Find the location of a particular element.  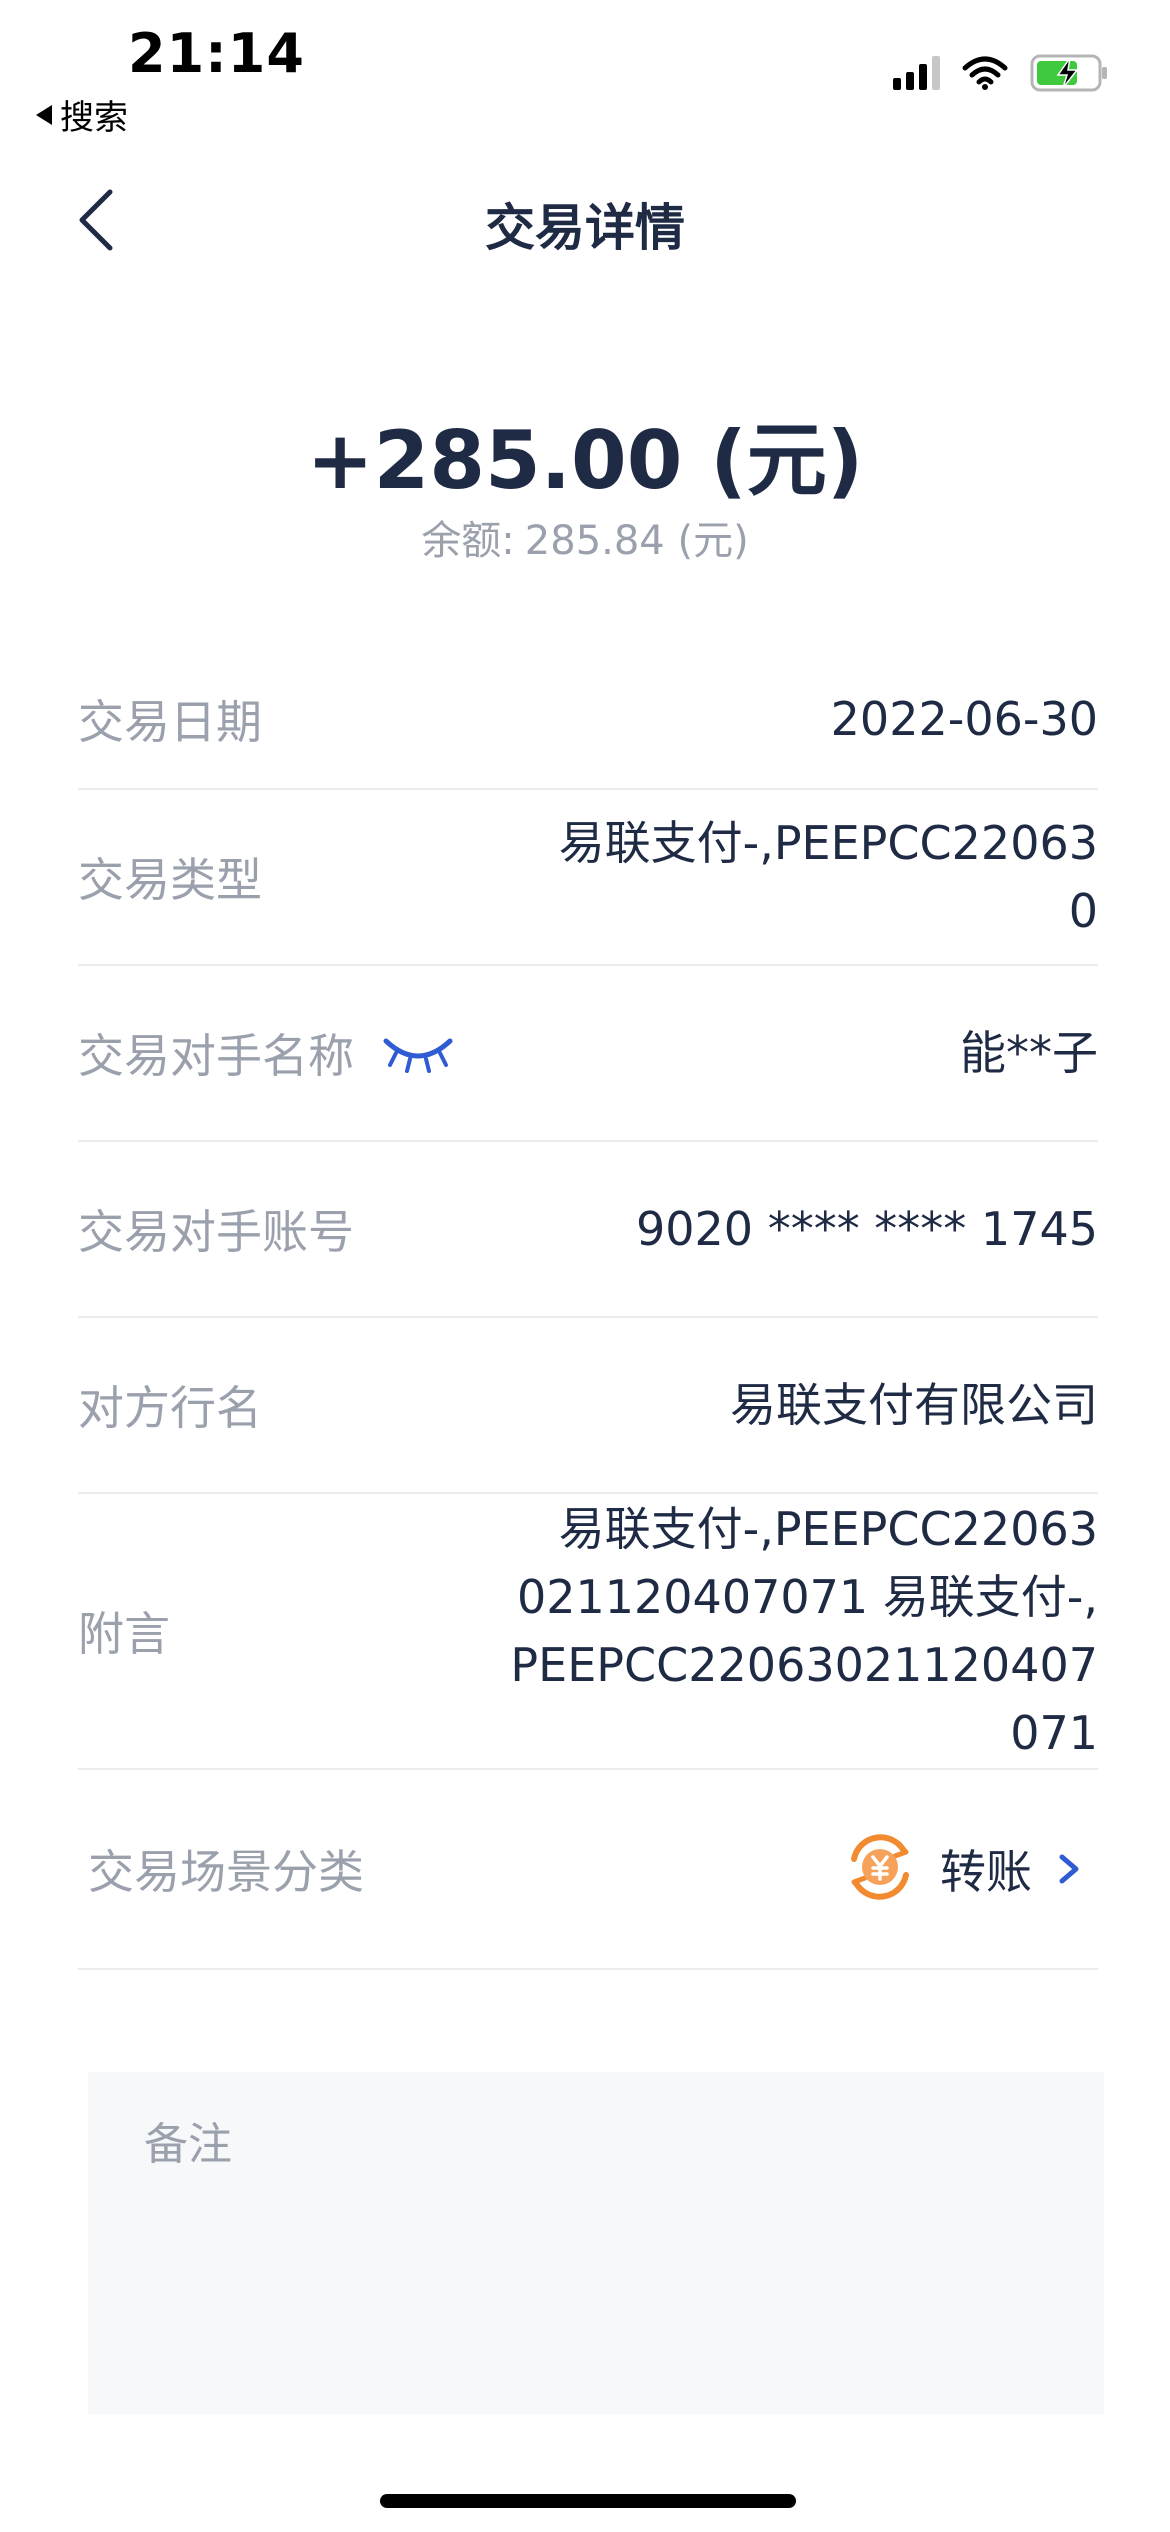

detail-row-scene: 交易场景分类 转账 is located at coordinates (588, 1870).